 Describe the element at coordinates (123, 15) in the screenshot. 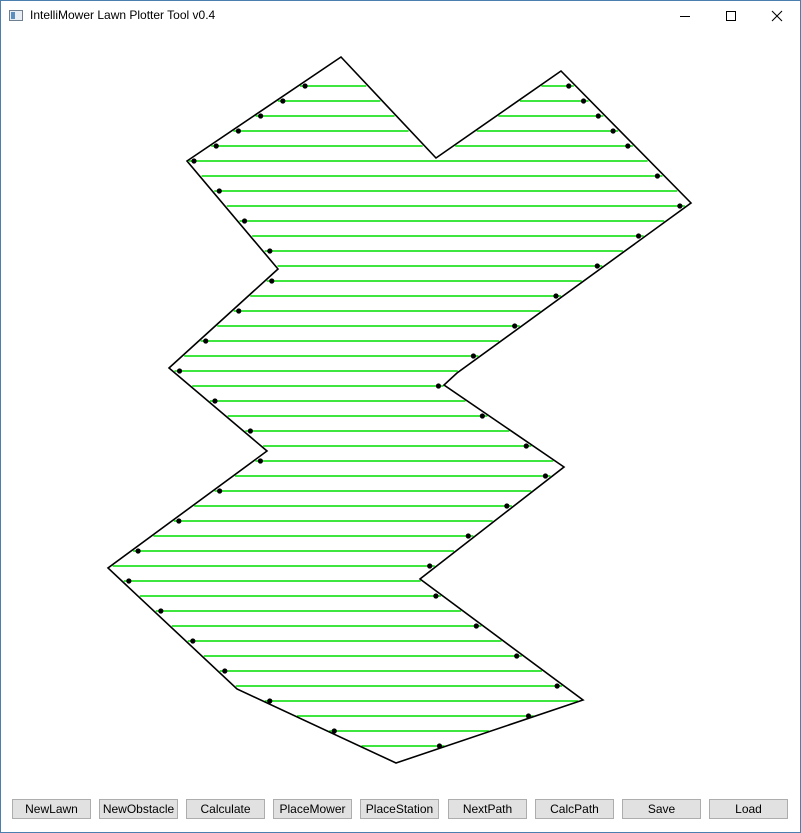

I see `window-title: IntelliMower Lawn Plotter Tool v0.4` at that location.